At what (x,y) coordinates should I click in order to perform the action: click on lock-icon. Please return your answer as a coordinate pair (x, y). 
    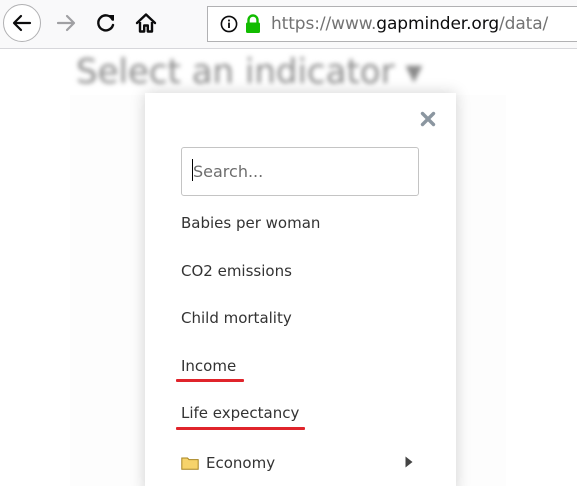
    Looking at the image, I should click on (253, 24).